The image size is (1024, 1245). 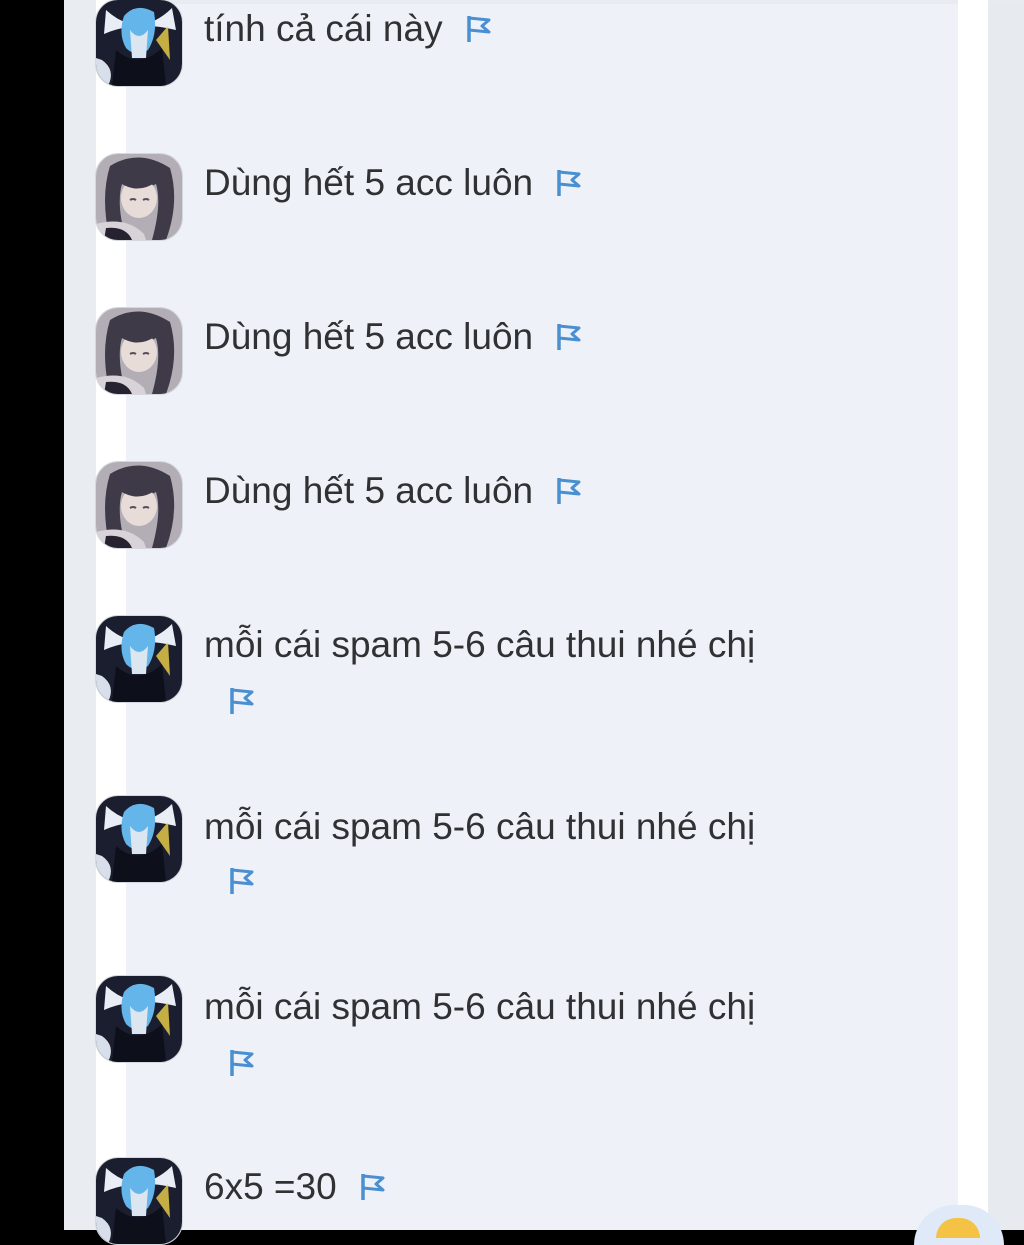 What do you see at coordinates (973, 615) in the screenshot?
I see `right-divider` at bounding box center [973, 615].